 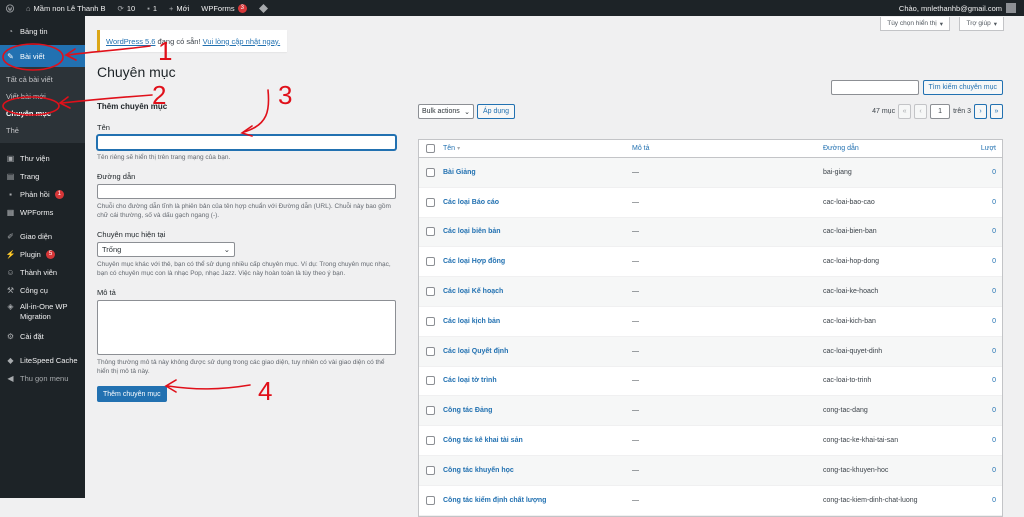 What do you see at coordinates (179, 8) in the screenshot?
I see `new-content-link: + Mới` at bounding box center [179, 8].